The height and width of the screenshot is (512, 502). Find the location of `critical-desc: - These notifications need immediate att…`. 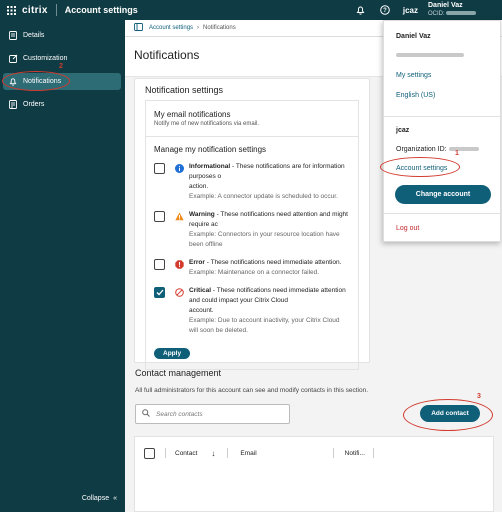

critical-desc: - These notifications need immediate att… is located at coordinates (267, 295).